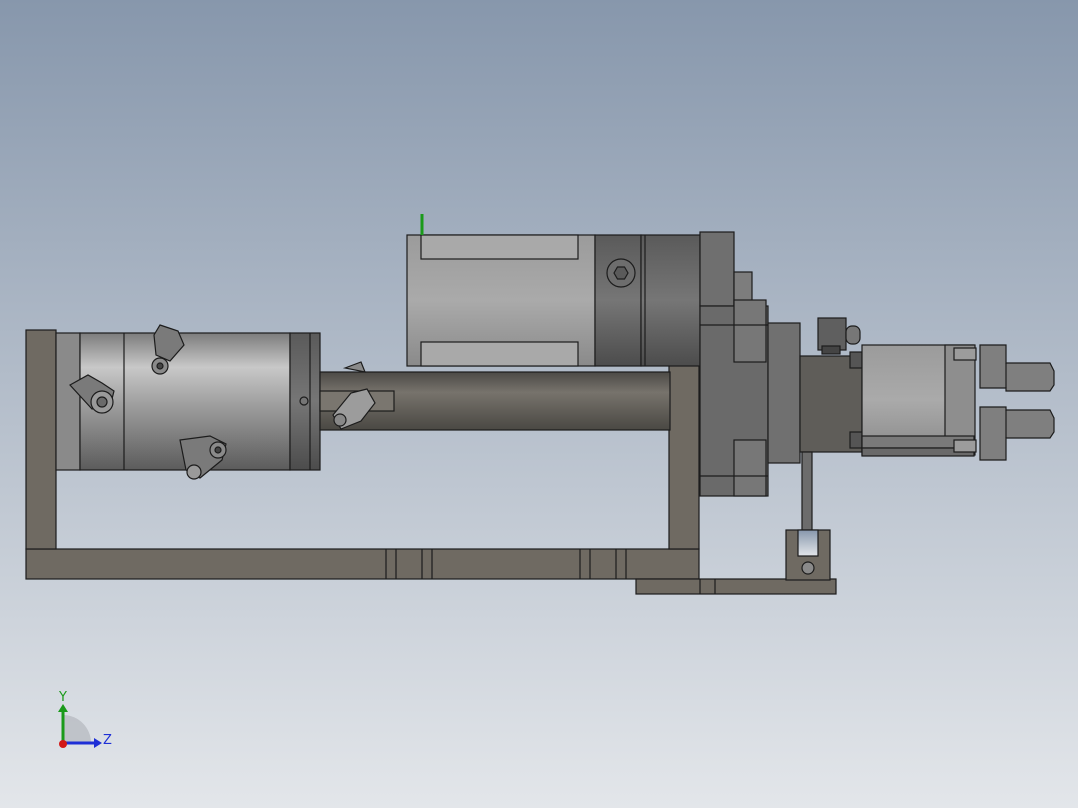  What do you see at coordinates (107, 740) in the screenshot?
I see `z-axis-label: Z` at bounding box center [107, 740].